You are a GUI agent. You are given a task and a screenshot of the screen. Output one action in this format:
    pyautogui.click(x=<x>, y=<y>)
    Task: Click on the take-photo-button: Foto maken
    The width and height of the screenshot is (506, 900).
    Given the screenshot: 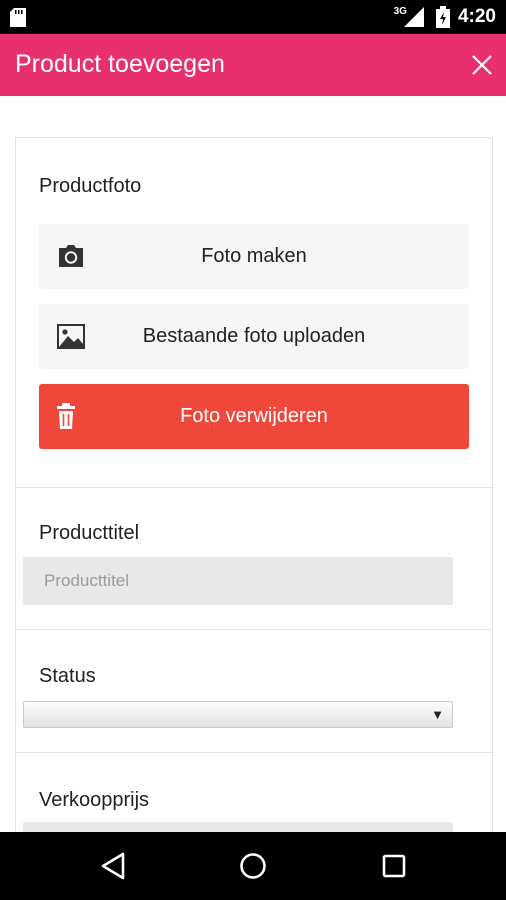 What is the action you would take?
    pyautogui.click(x=254, y=256)
    